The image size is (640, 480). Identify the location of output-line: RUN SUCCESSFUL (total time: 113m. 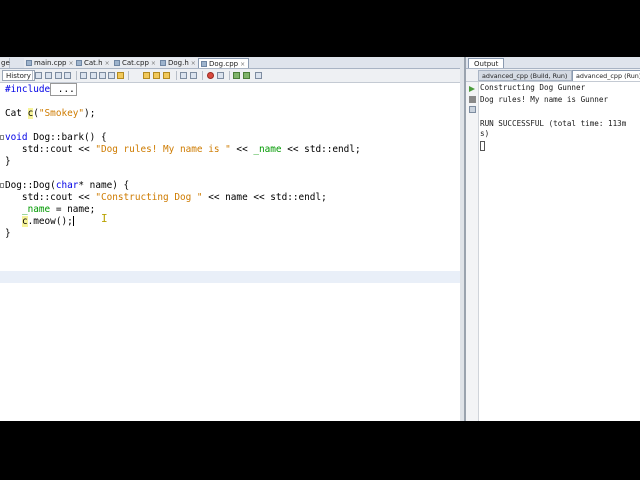
(553, 123).